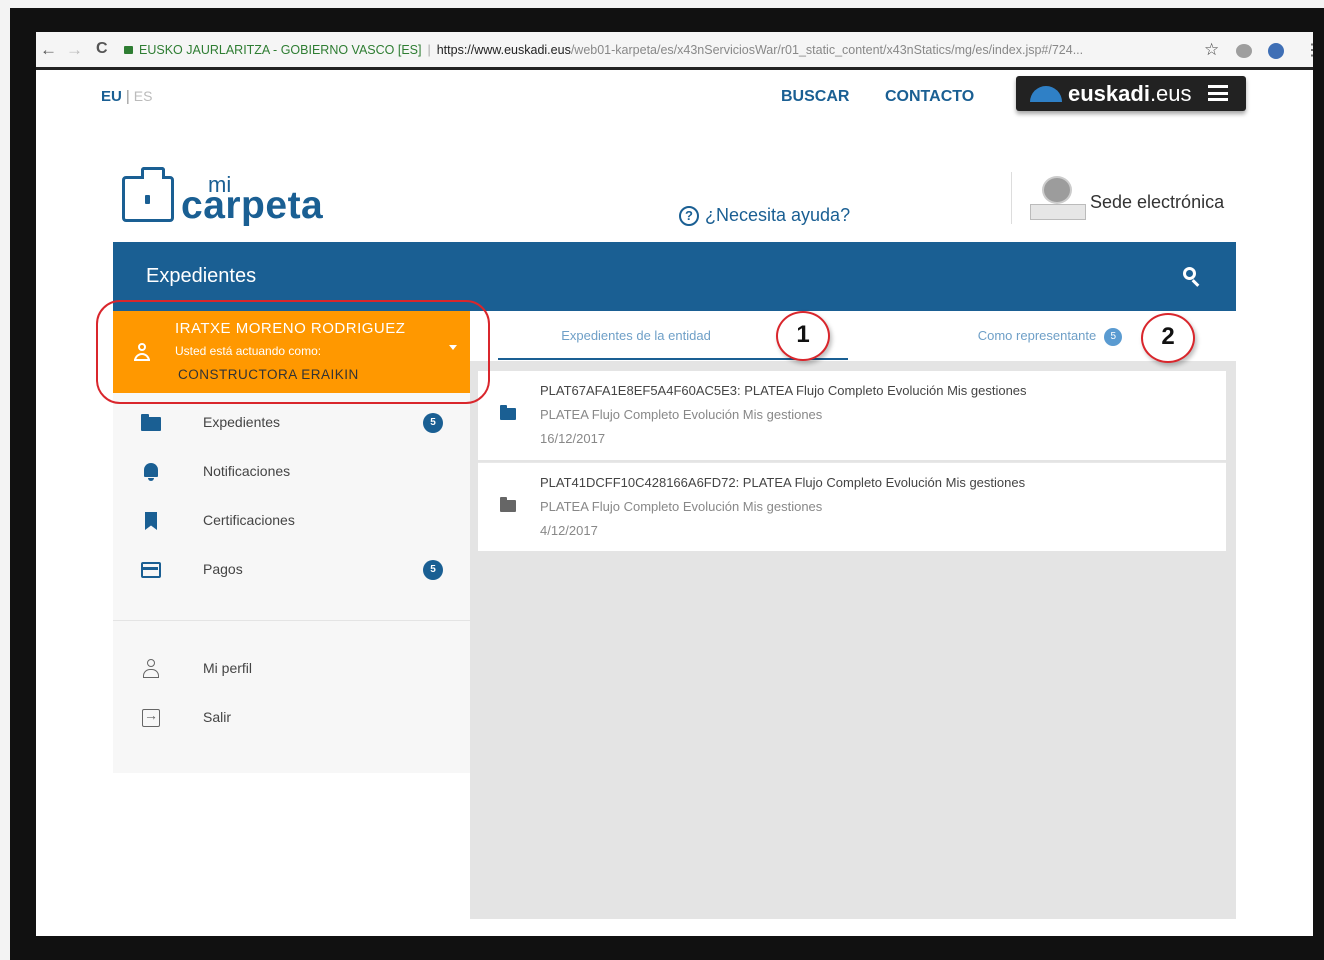  Describe the element at coordinates (1276, 51) in the screenshot. I see `extension-globe-icon` at that location.